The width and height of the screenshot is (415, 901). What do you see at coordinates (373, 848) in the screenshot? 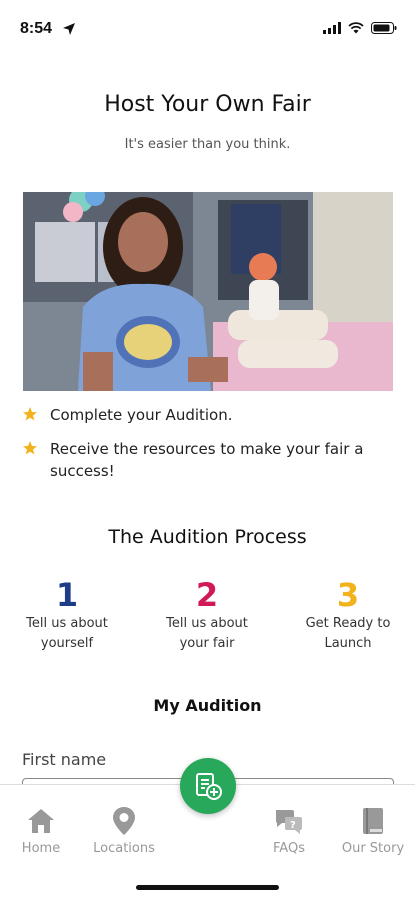
I see `nav-label: Our Story` at bounding box center [373, 848].